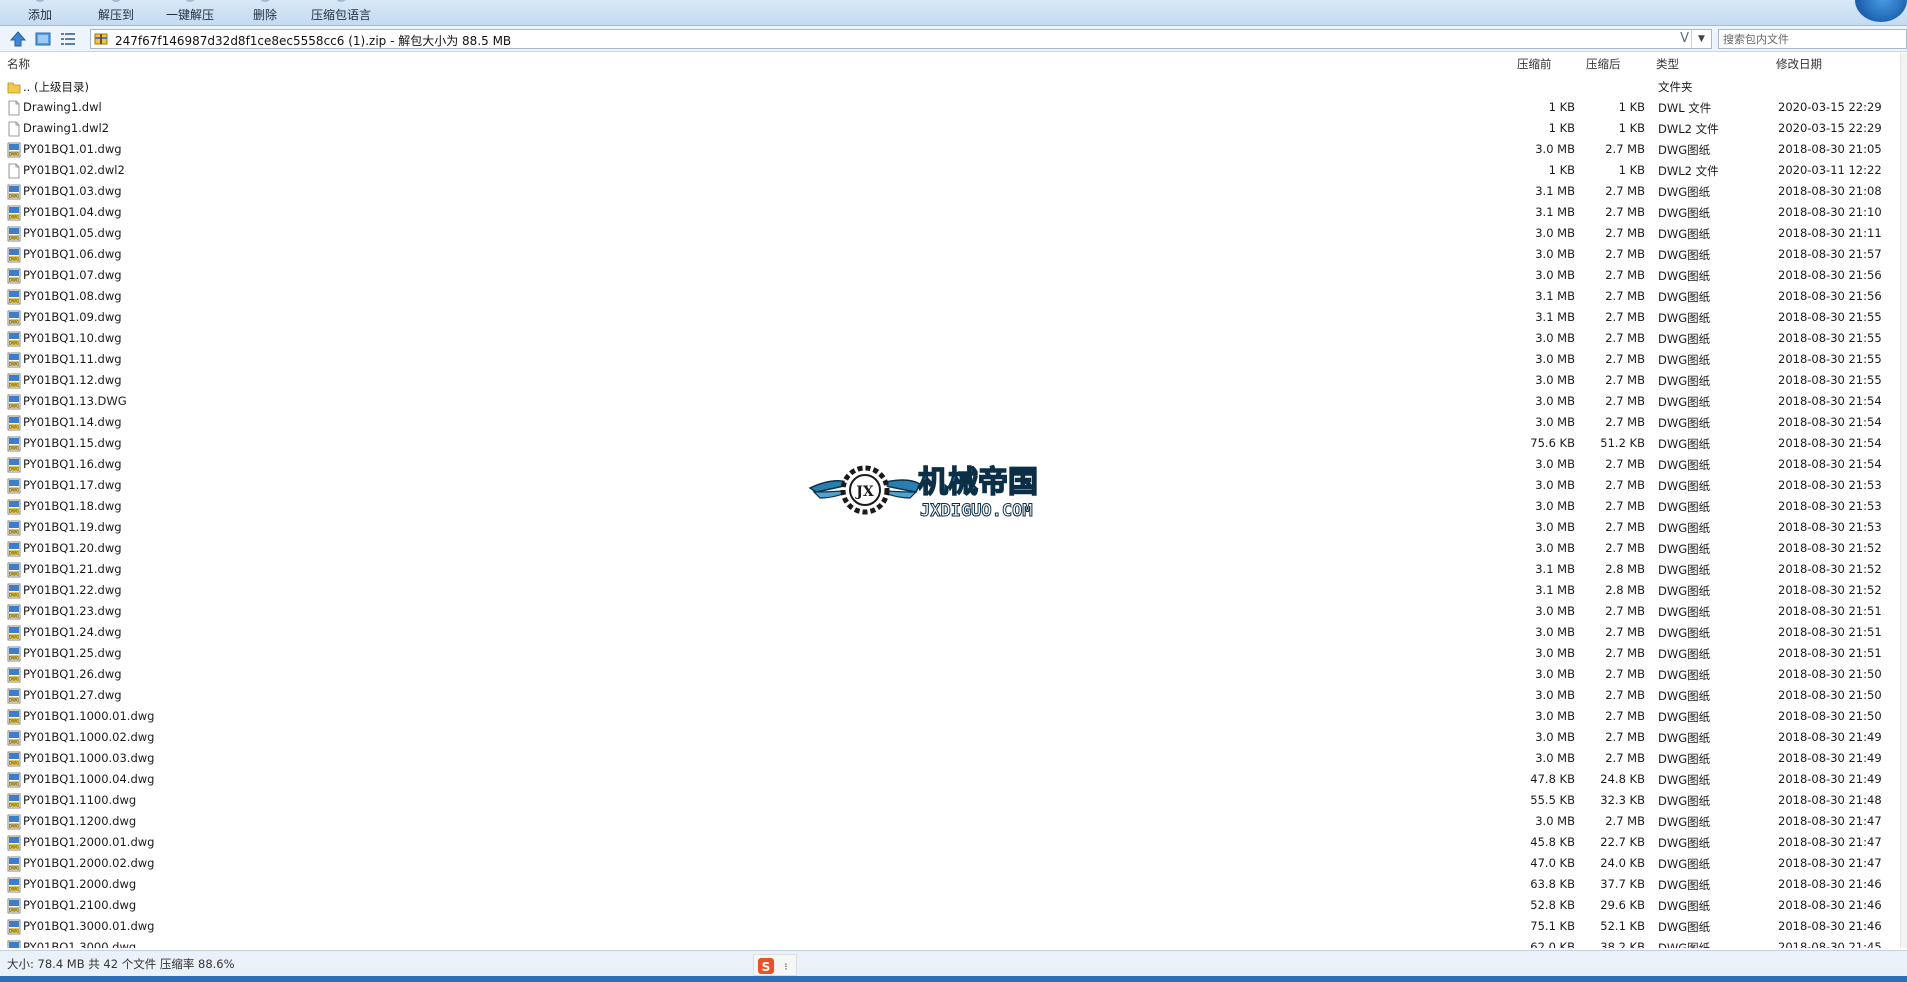  Describe the element at coordinates (190, 11) in the screenshot. I see `one-click-extract-button: 一键解压` at that location.